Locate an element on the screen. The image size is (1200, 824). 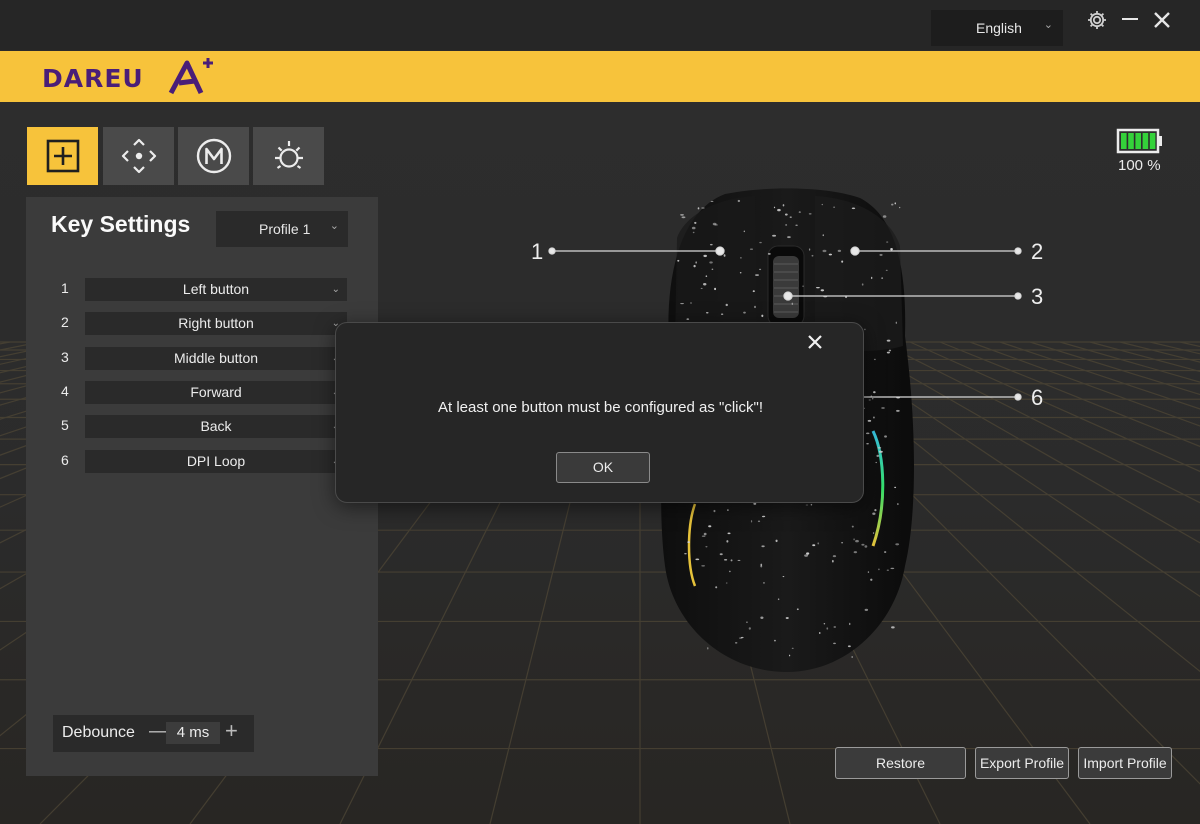
callout-number: 3 is located at coordinates (1037, 296).